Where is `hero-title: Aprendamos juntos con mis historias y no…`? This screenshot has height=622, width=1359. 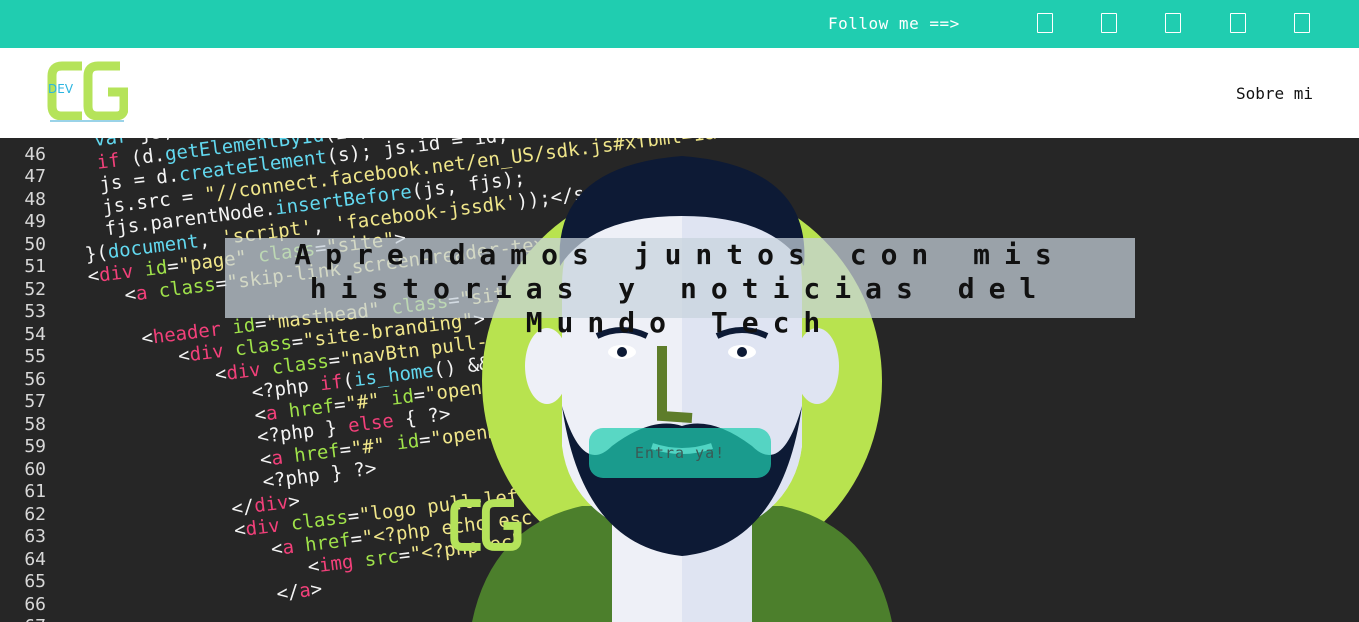
hero-title: Aprendamos juntos con mis historias y no… is located at coordinates (680, 288).